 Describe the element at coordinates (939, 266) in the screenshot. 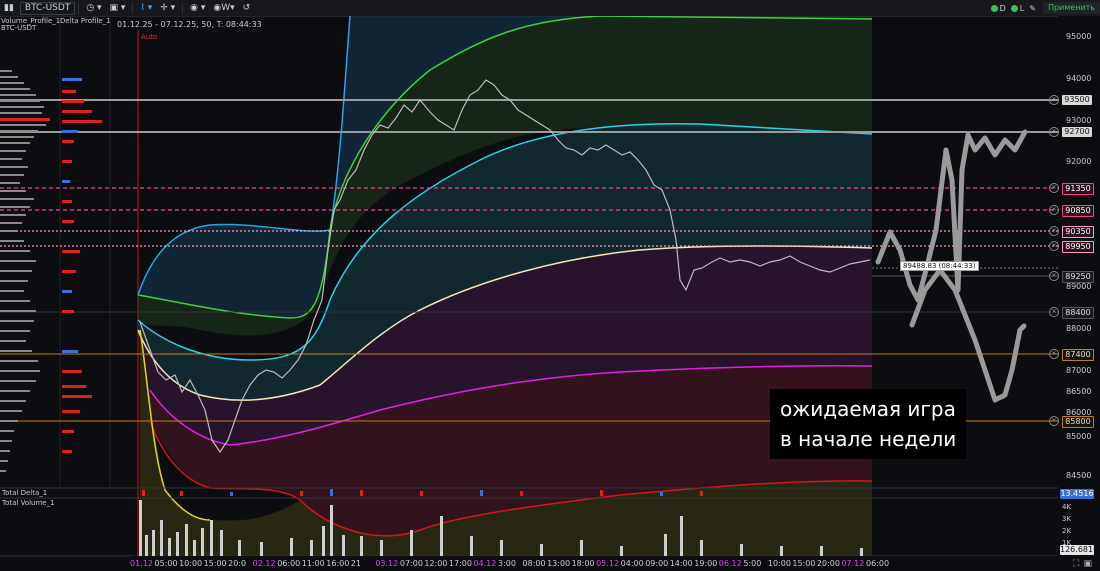

I see `last-price-label: 89488.83 (08:44:33)` at that location.